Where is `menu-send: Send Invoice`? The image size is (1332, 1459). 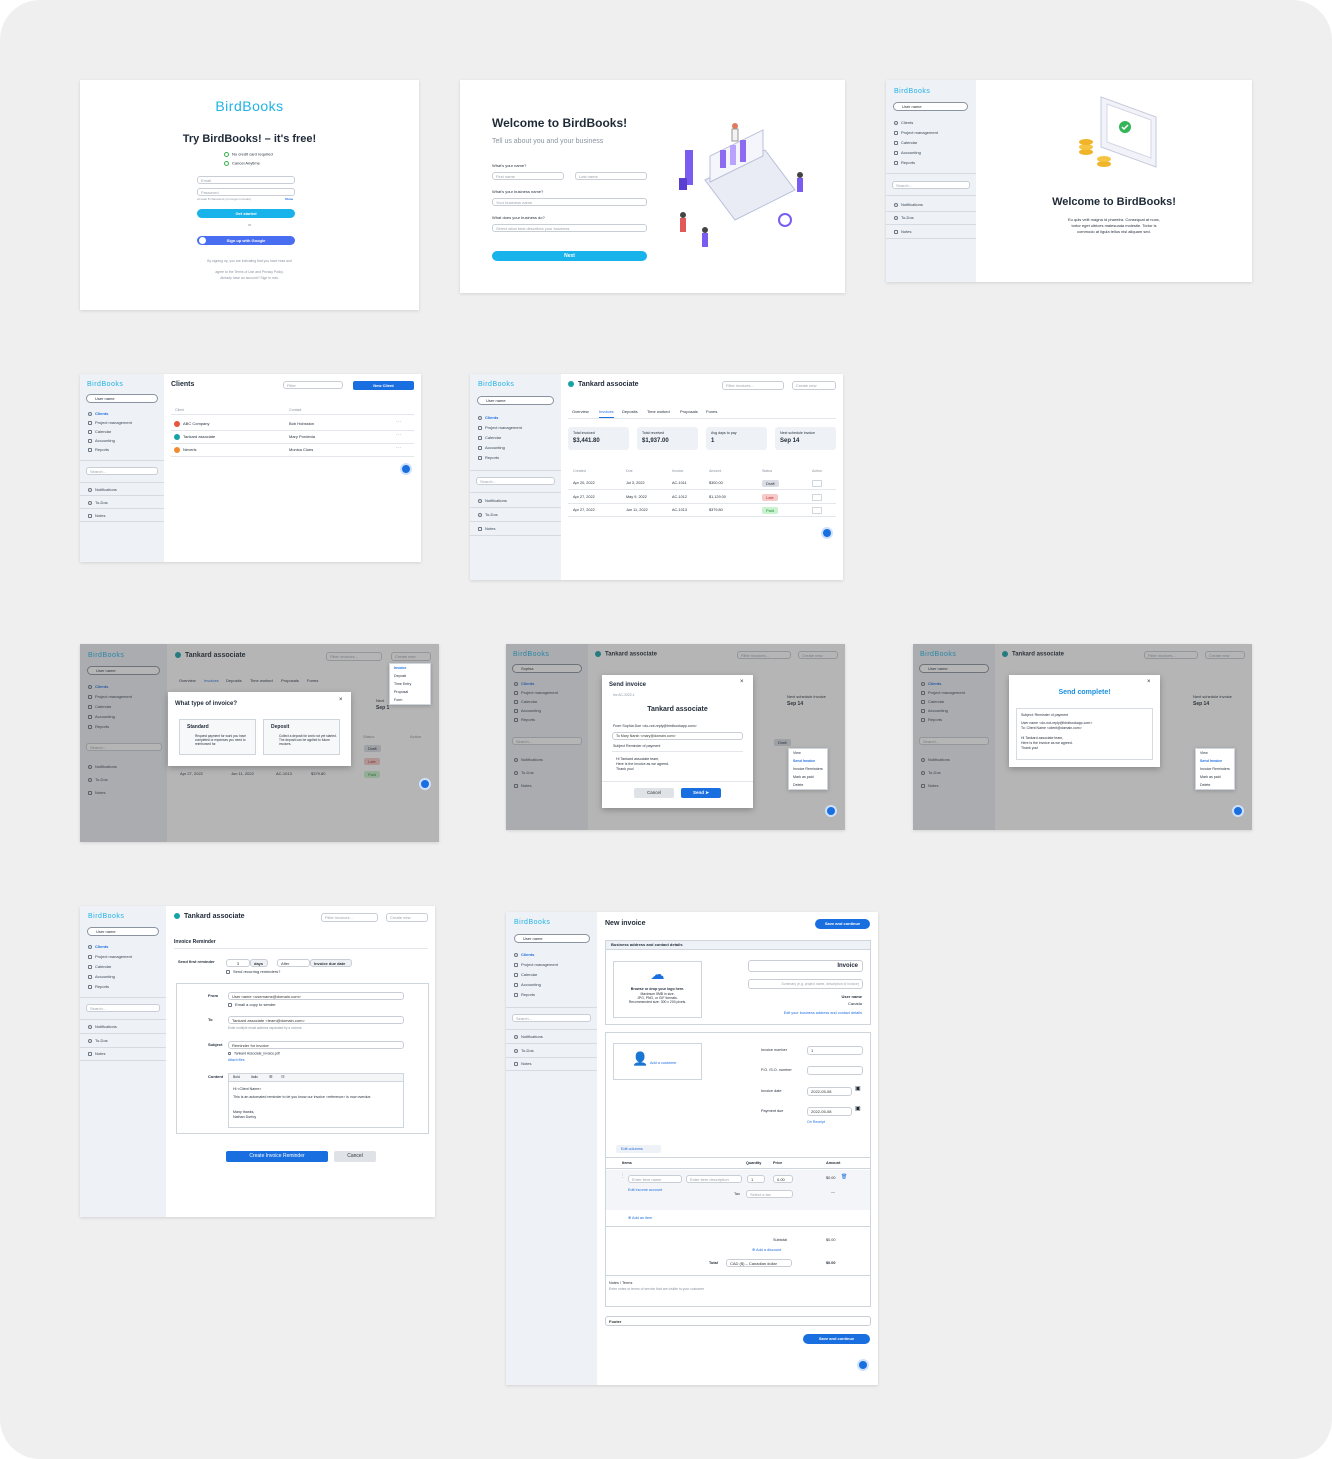
menu-send: Send Invoice is located at coordinates (1215, 761).